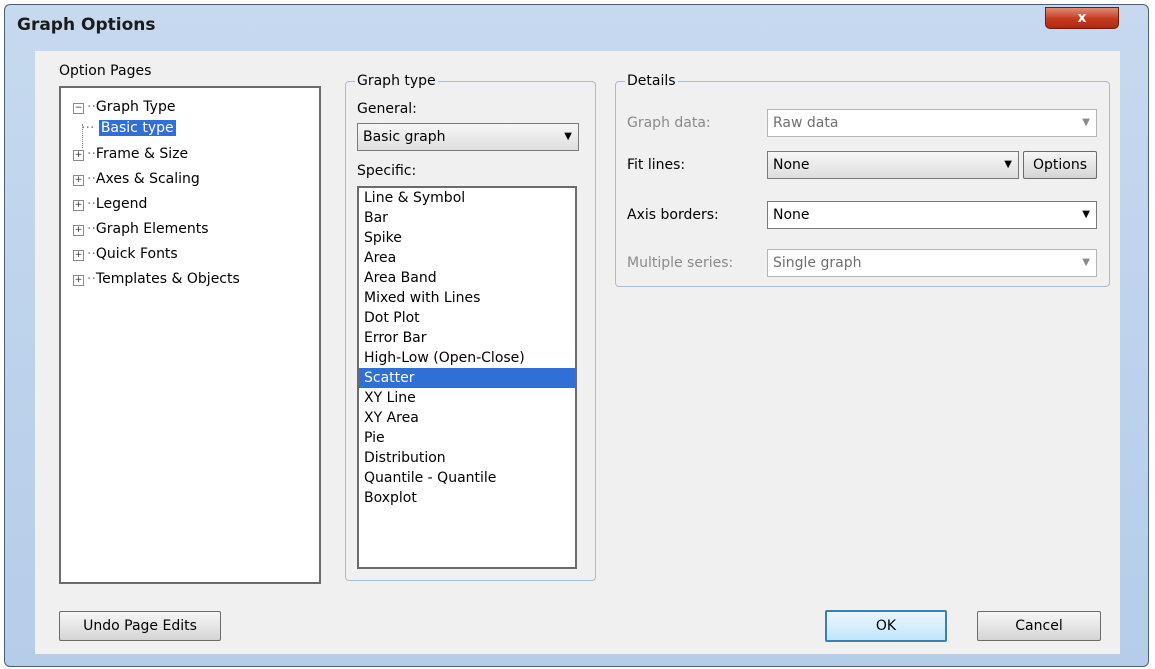  I want to click on list-item: Spike, so click(467, 238).